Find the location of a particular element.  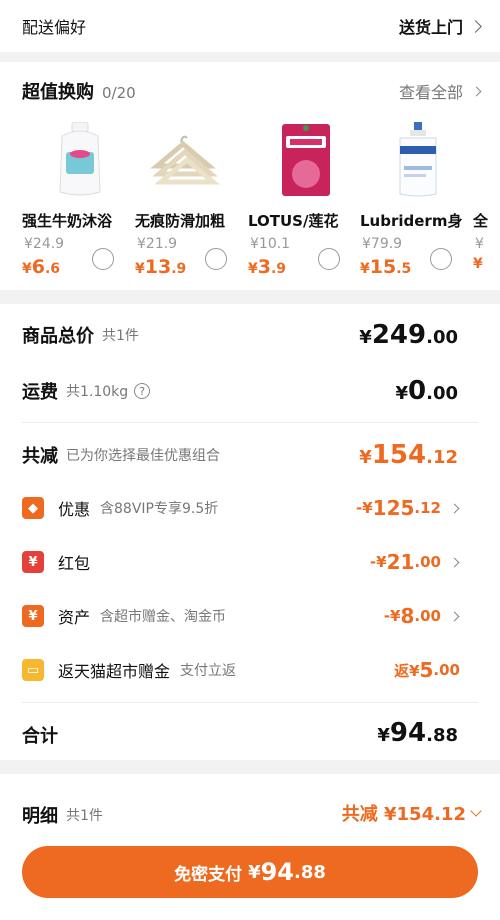

detail-reduction: 共减 ¥154.12 is located at coordinates (411, 813).